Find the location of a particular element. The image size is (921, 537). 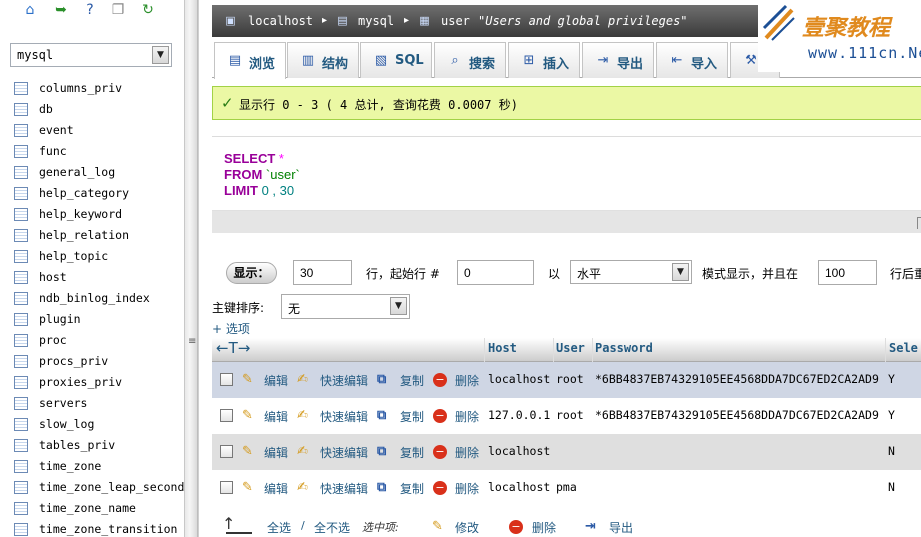

bulk-export-button: 导出 is located at coordinates (621, 527).